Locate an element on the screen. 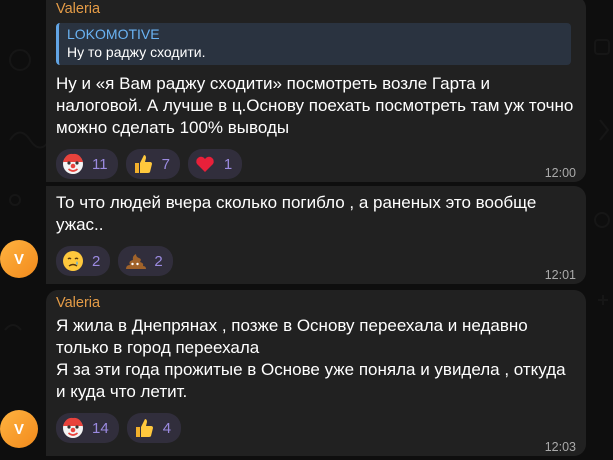  message-time: 12:00 is located at coordinates (560, 173).